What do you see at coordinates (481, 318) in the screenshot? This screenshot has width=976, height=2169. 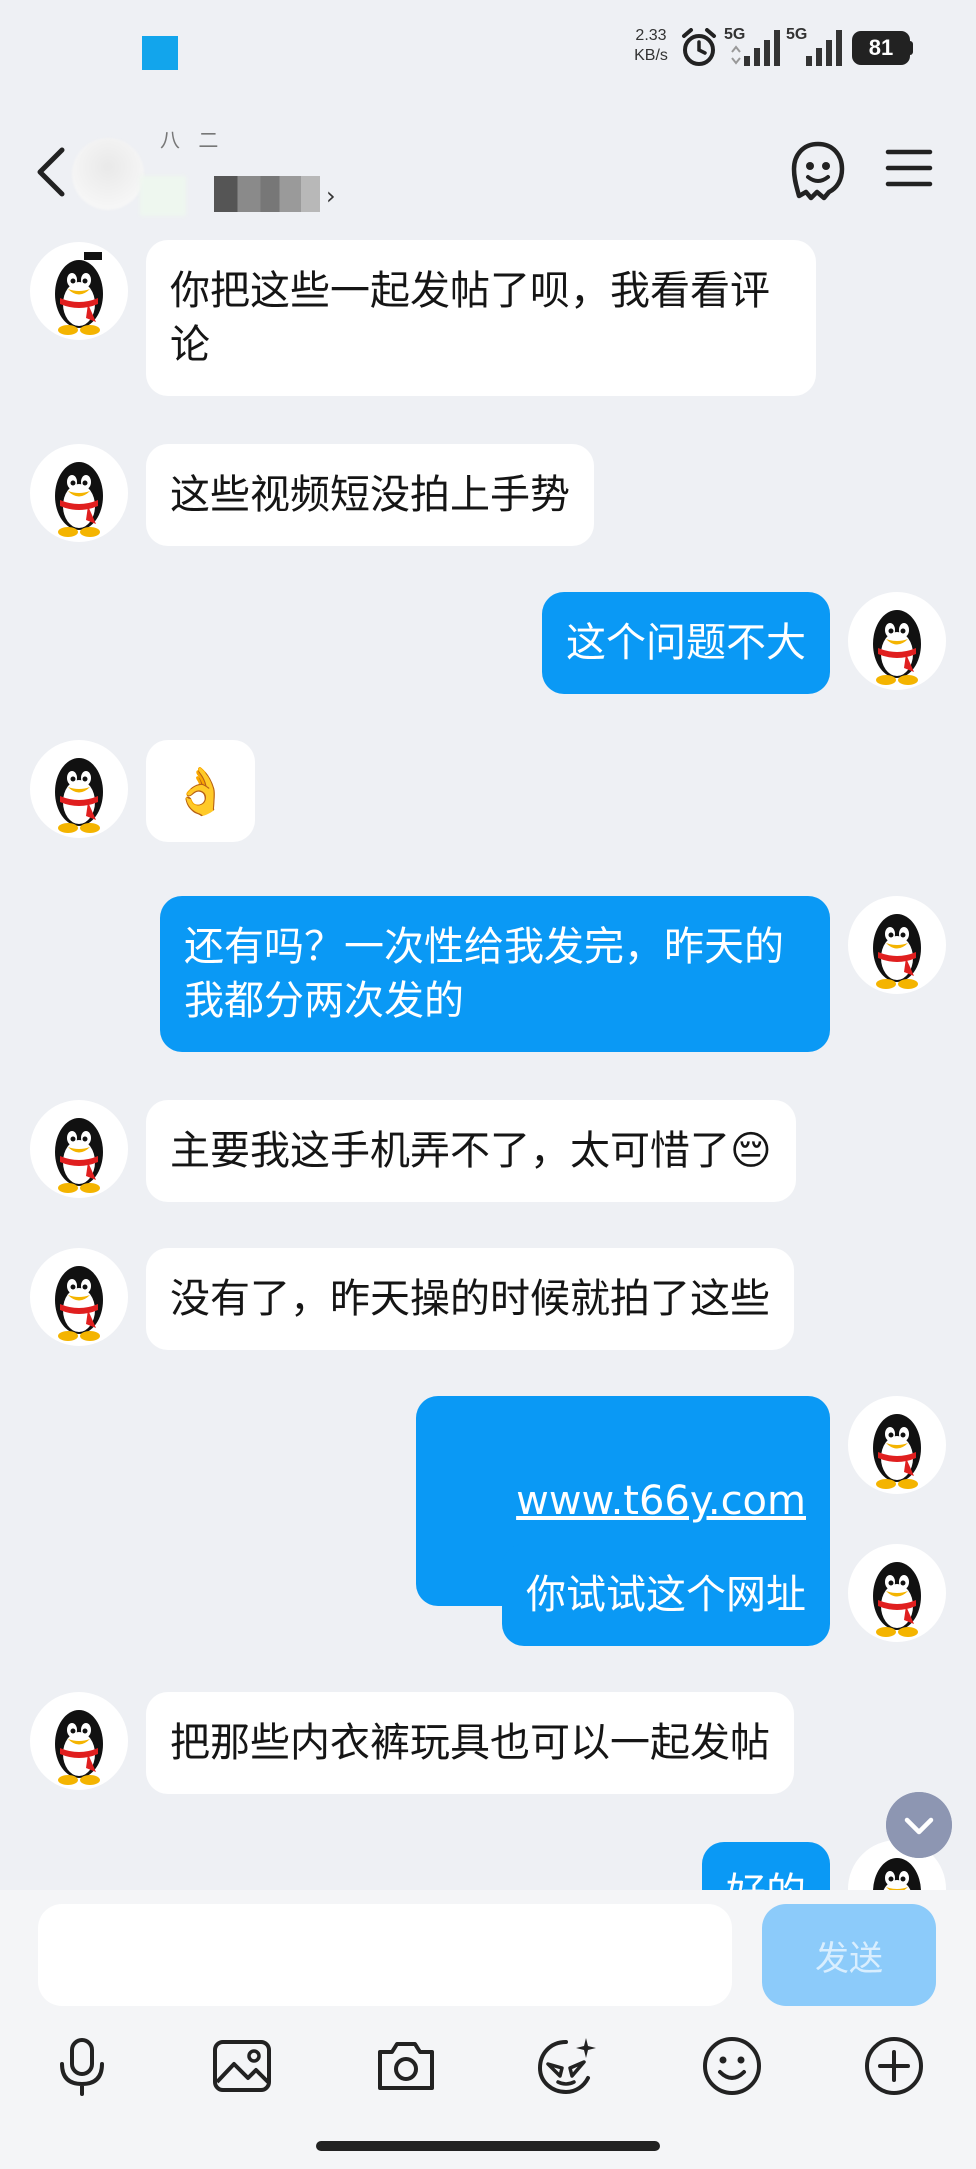 I see `incoming-message-bubble: 你把这些一起发帖了呗，我看看评论` at bounding box center [481, 318].